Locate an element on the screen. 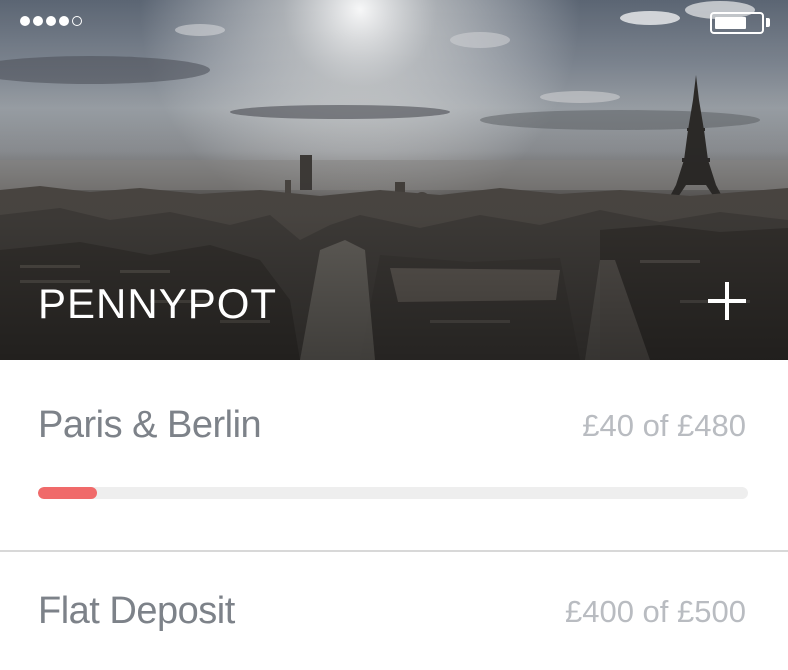  battery-tip is located at coordinates (768, 22).